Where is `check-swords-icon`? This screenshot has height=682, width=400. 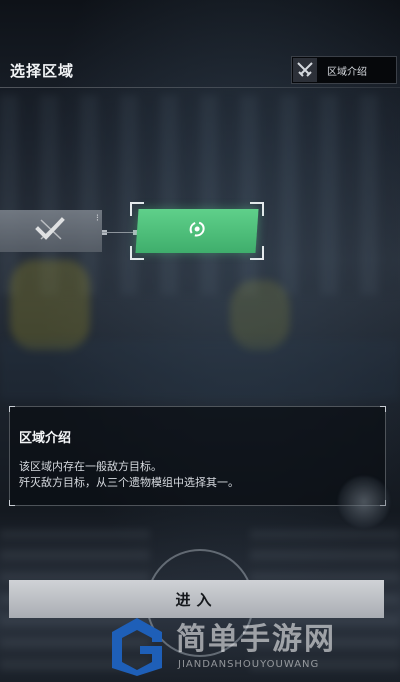
check-swords-icon is located at coordinates (51, 231).